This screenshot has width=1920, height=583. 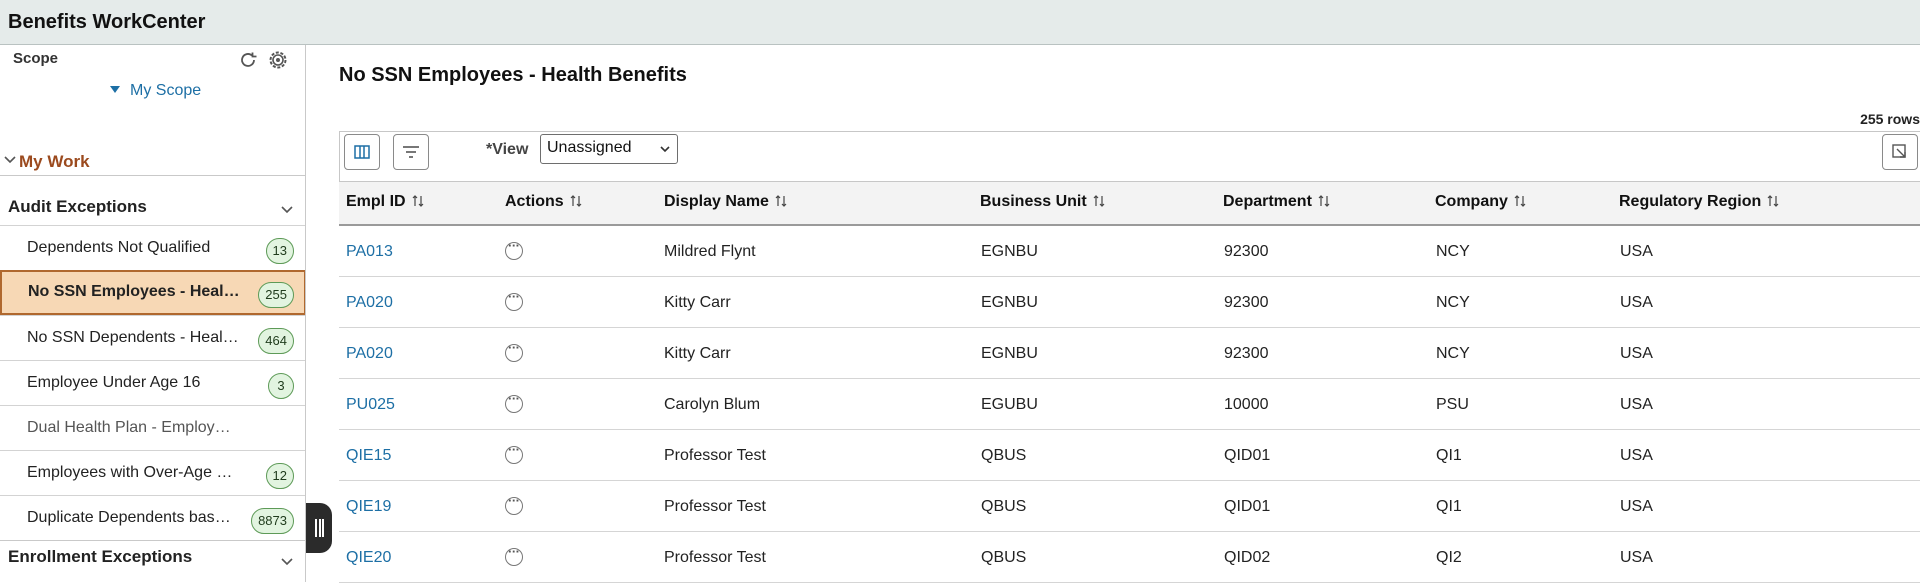 I want to click on worklist-item-label: Employees with Over-Age Dependents, so click(x=134, y=472).